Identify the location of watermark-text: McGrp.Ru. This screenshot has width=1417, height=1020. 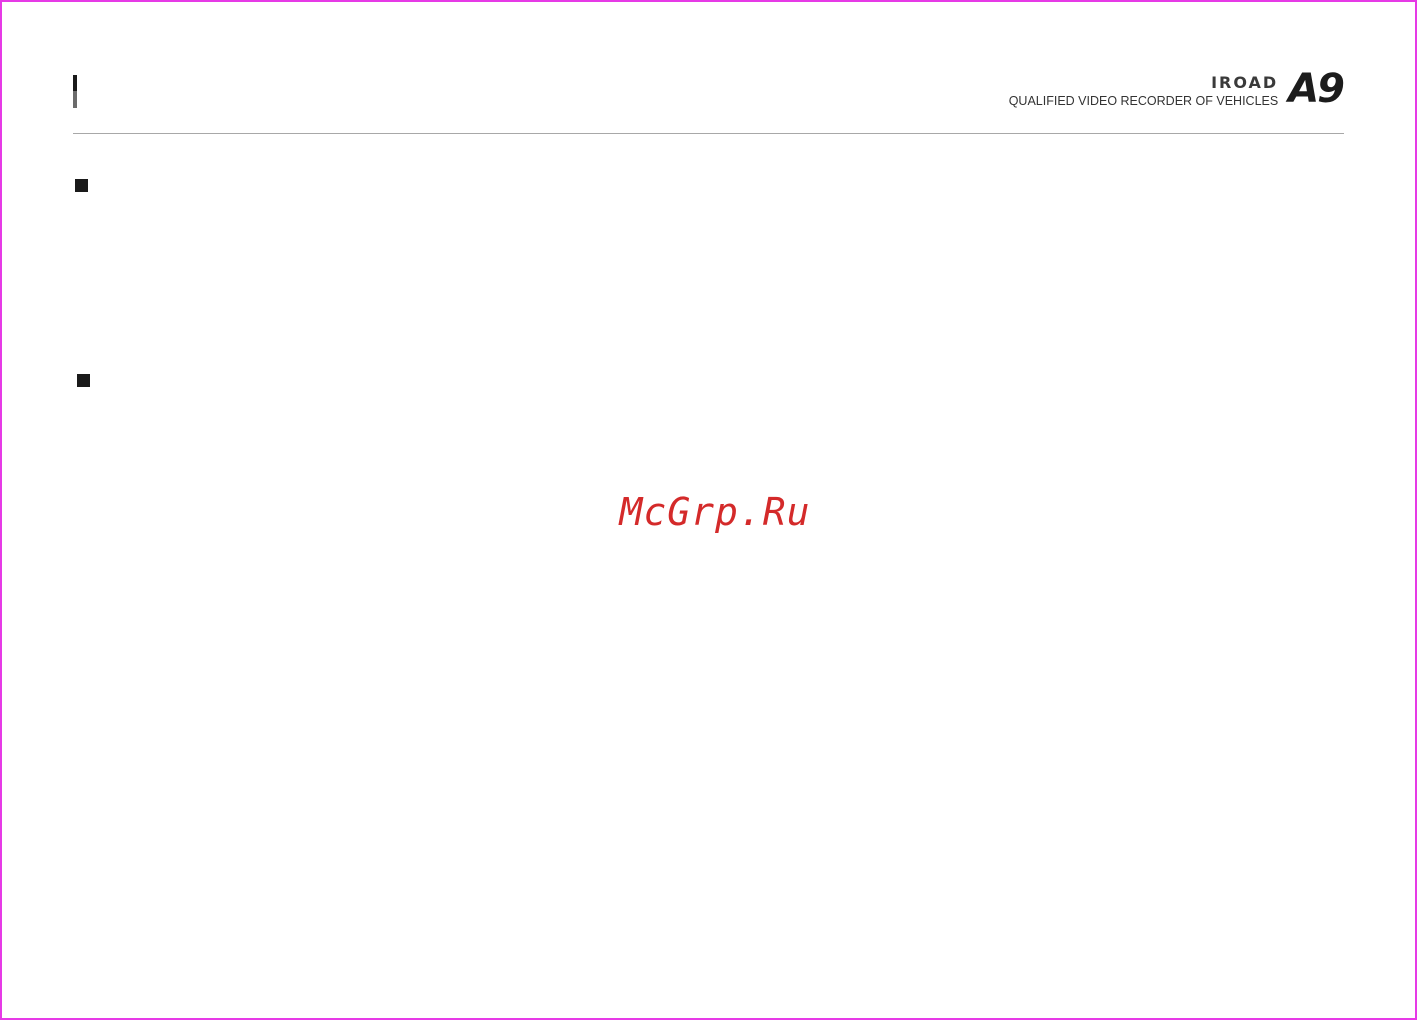
(715, 512).